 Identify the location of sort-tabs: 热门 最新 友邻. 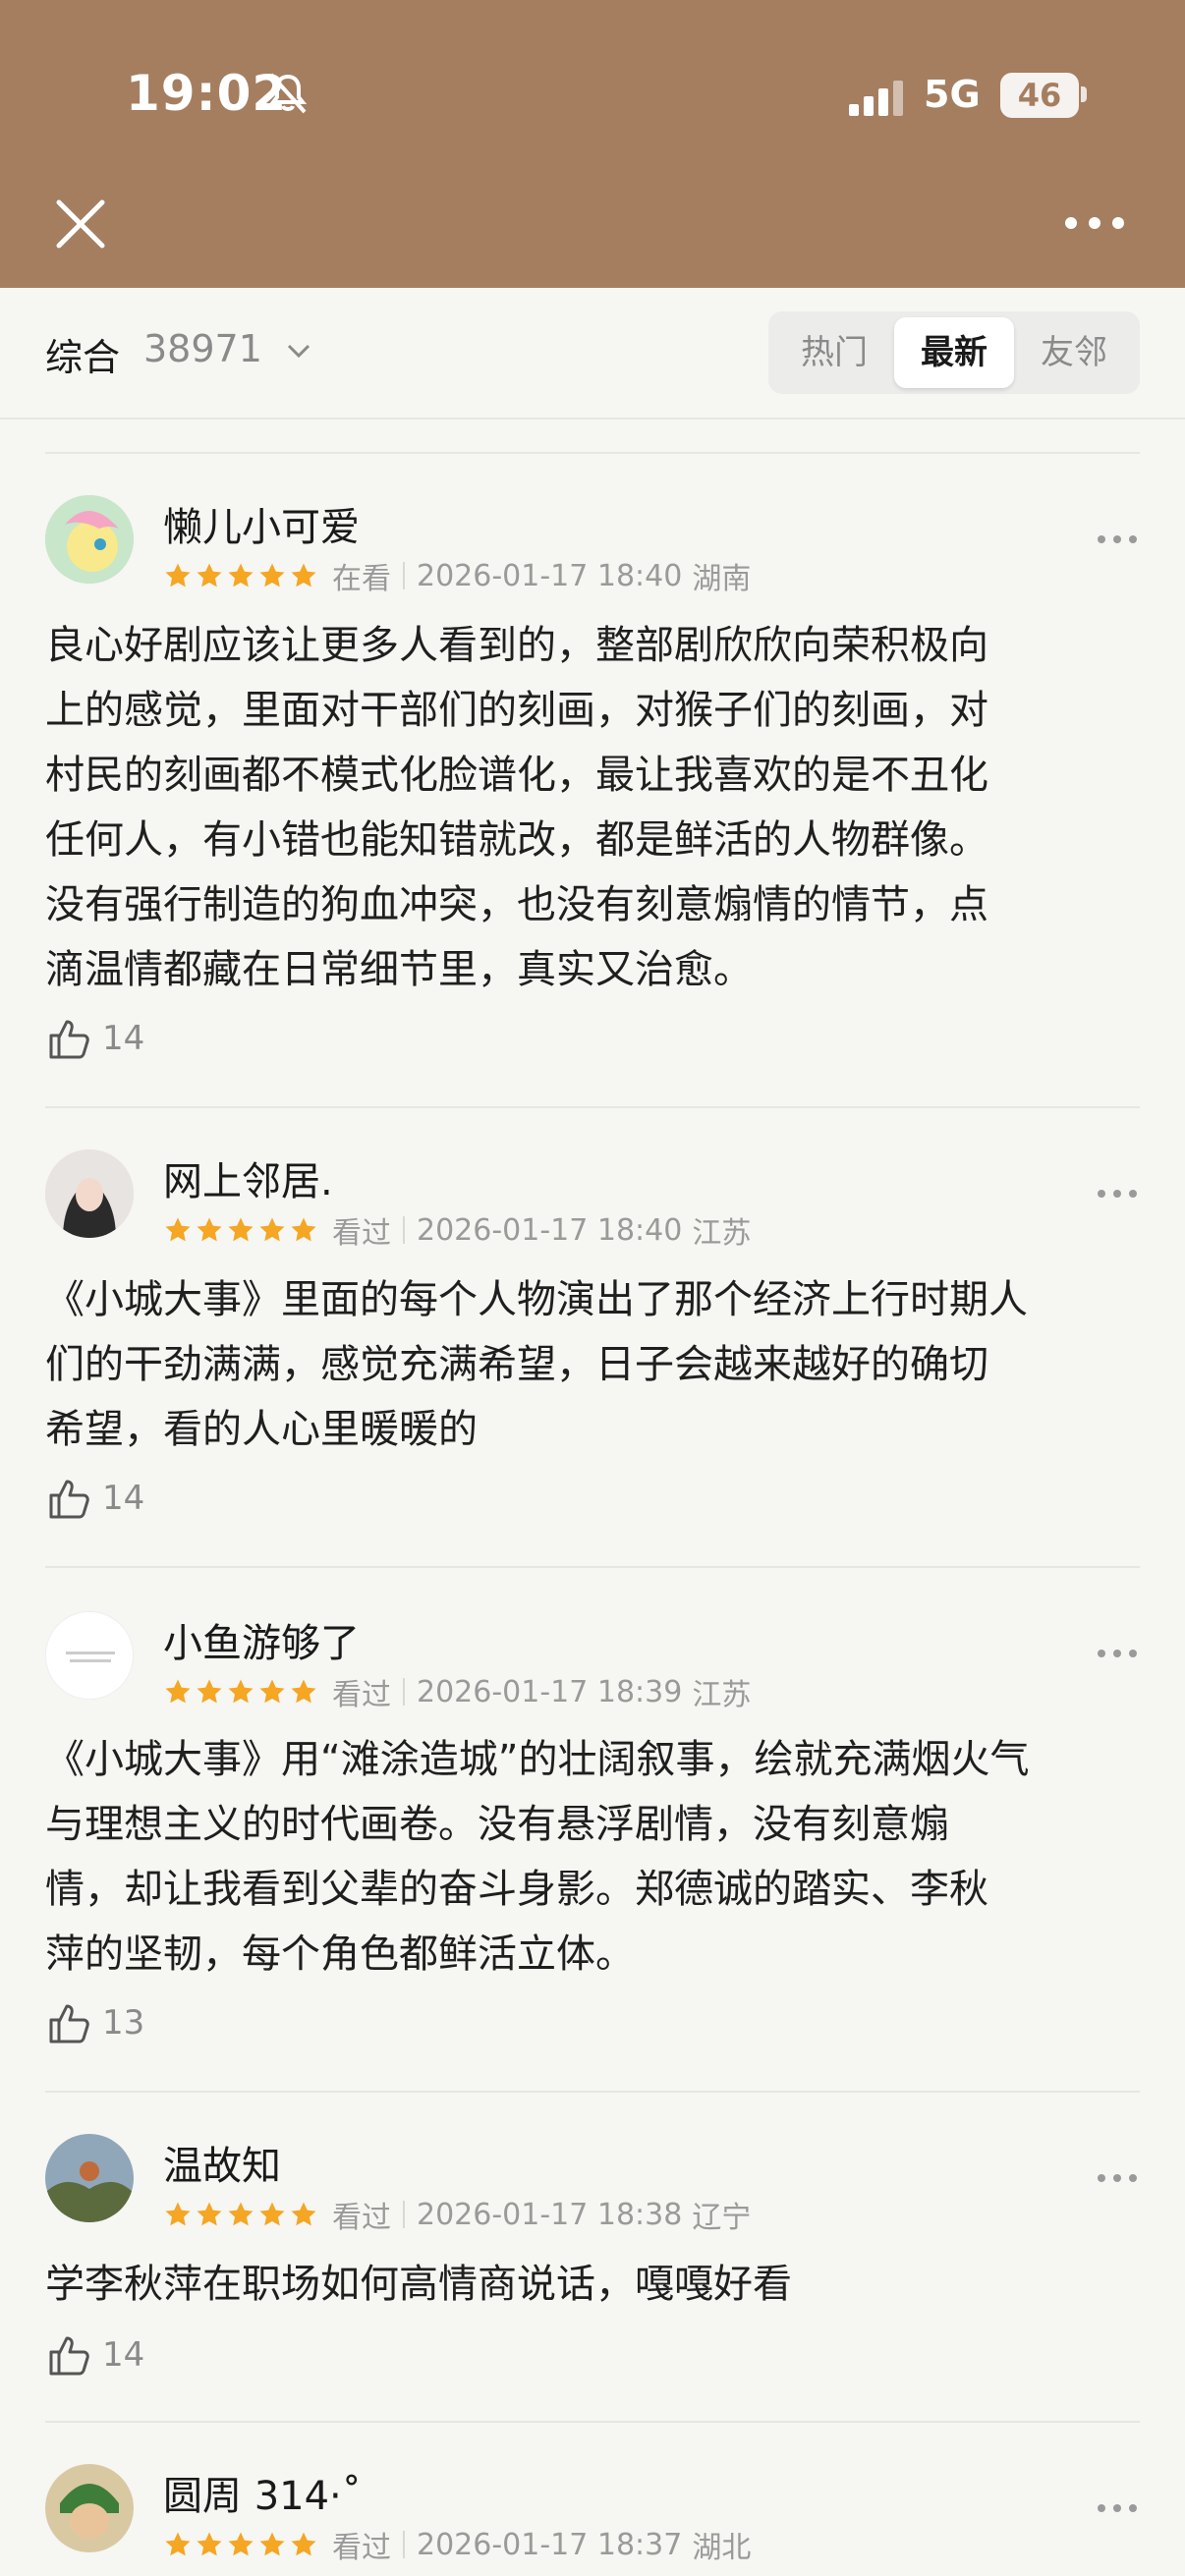
(954, 352).